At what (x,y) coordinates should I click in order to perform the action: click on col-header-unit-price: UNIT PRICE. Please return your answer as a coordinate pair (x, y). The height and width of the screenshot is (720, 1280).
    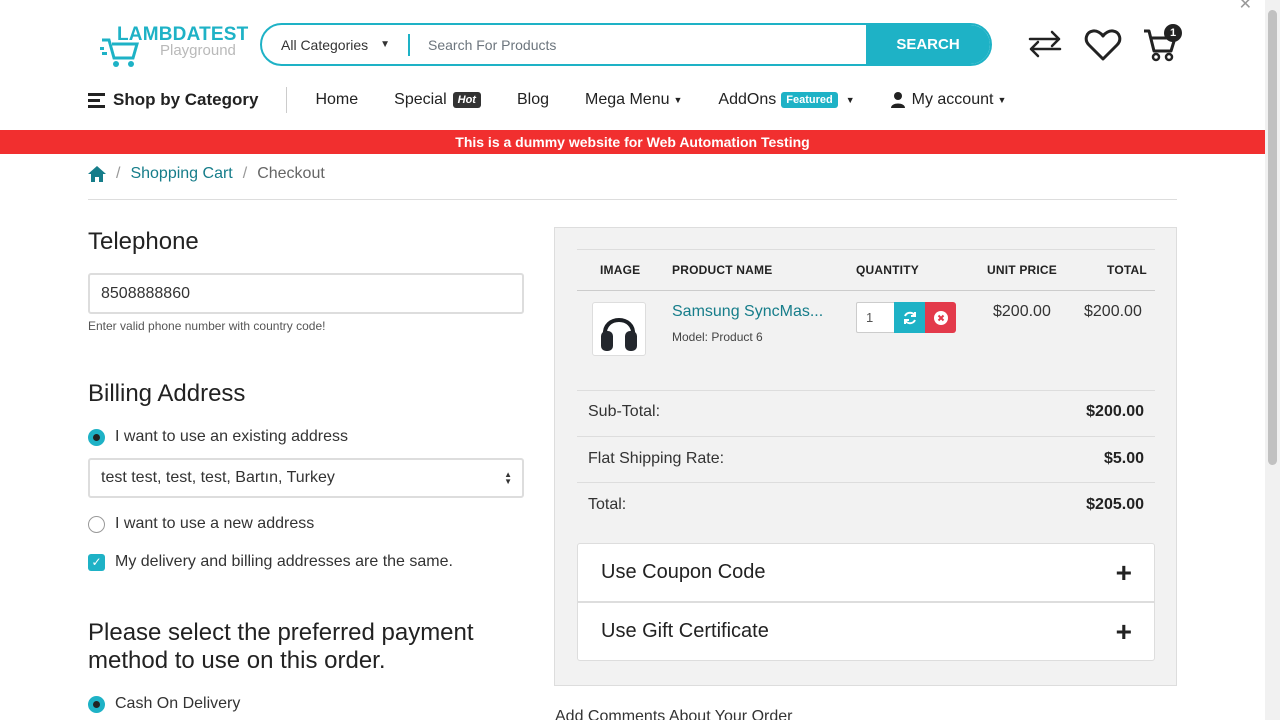
    Looking at the image, I should click on (1022, 270).